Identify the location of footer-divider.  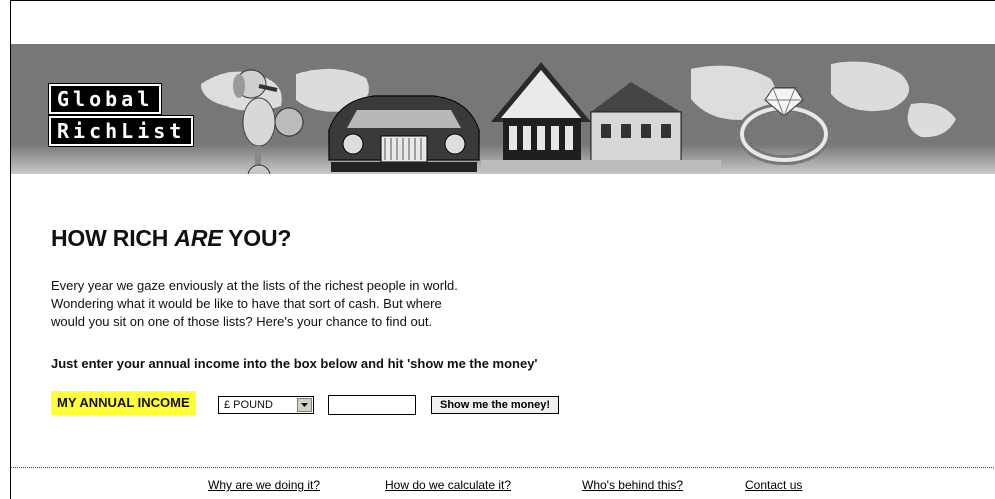
(503, 467).